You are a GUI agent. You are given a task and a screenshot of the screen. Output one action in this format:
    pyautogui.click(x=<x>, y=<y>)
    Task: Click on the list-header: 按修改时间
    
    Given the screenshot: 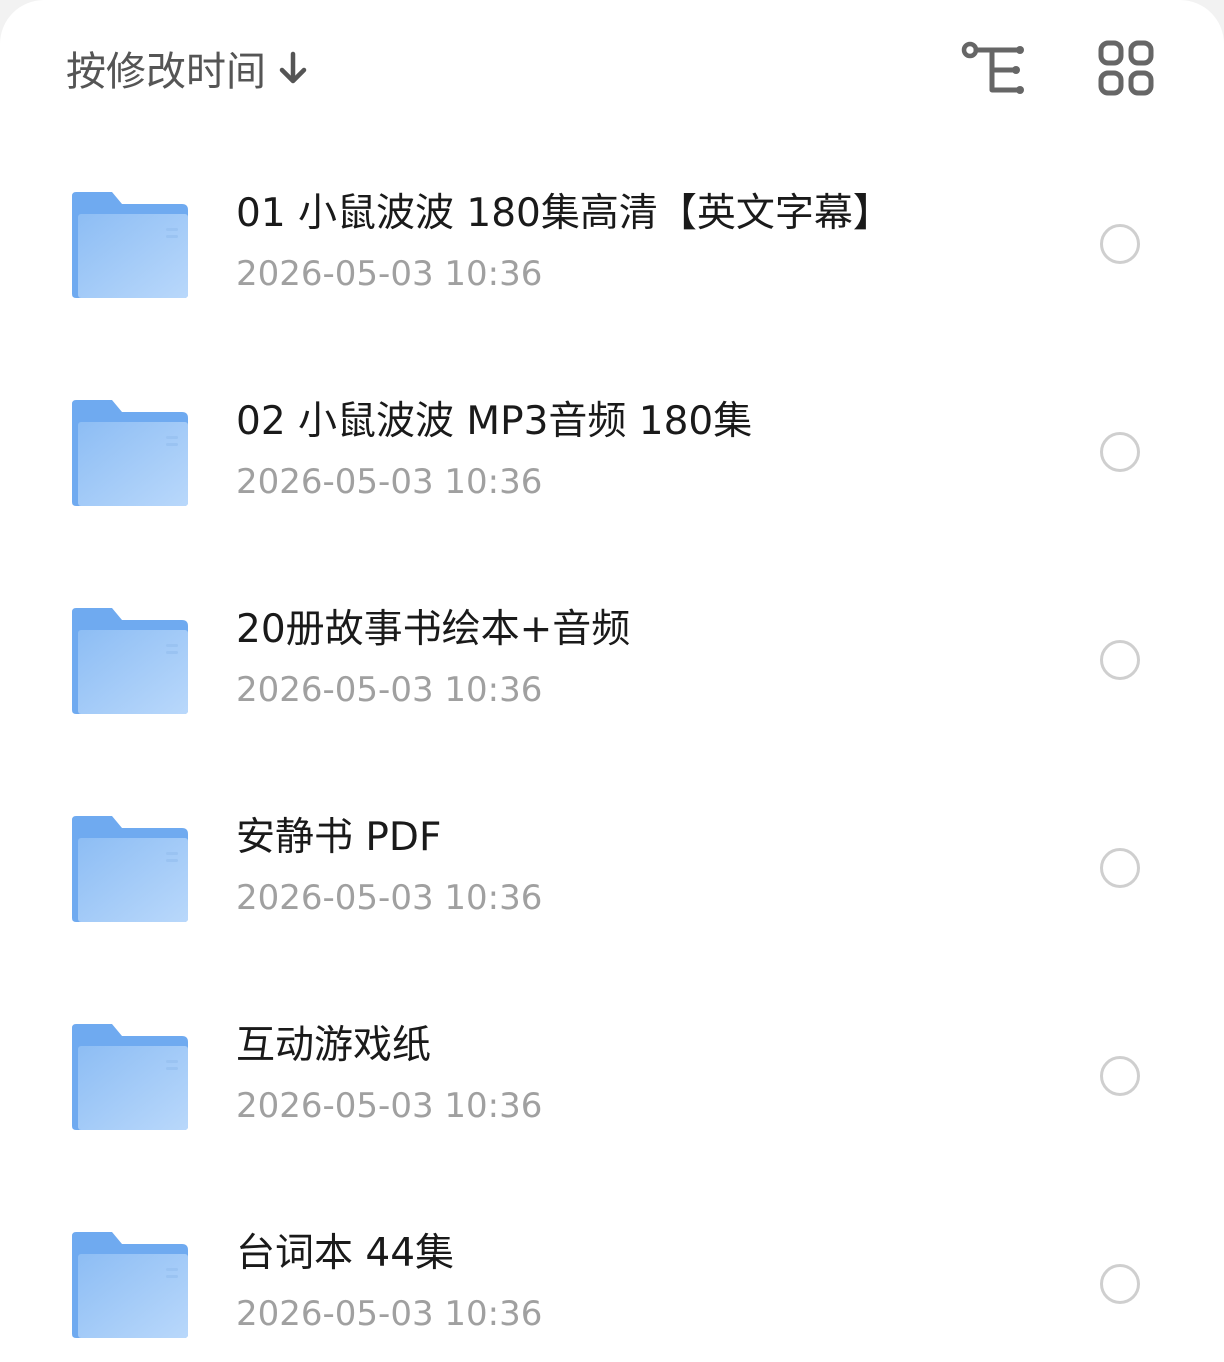 What is the action you would take?
    pyautogui.click(x=612, y=65)
    